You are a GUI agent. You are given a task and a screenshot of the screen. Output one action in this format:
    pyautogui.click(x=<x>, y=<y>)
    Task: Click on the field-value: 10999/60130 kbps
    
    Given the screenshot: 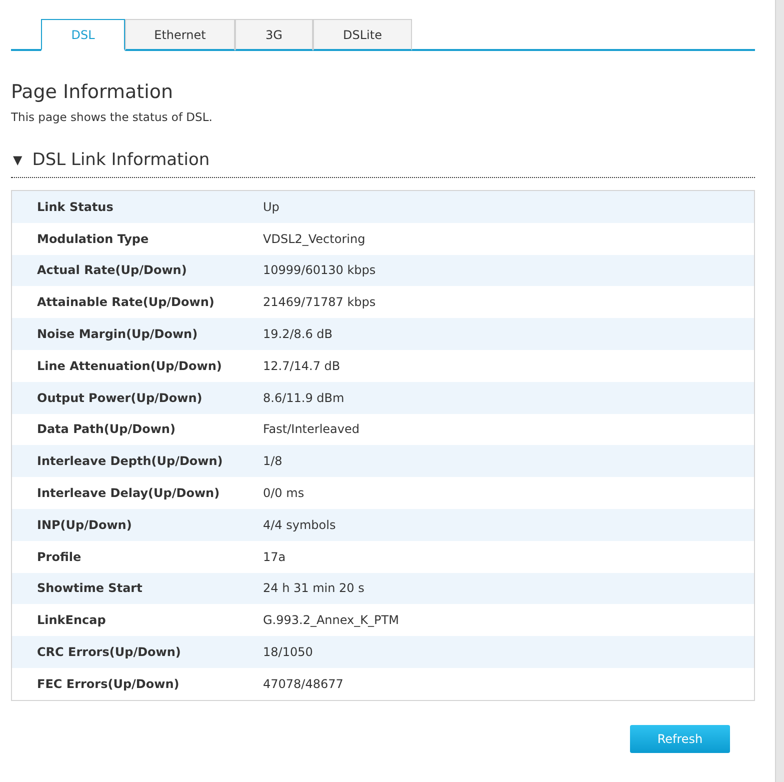 What is the action you would take?
    pyautogui.click(x=319, y=270)
    